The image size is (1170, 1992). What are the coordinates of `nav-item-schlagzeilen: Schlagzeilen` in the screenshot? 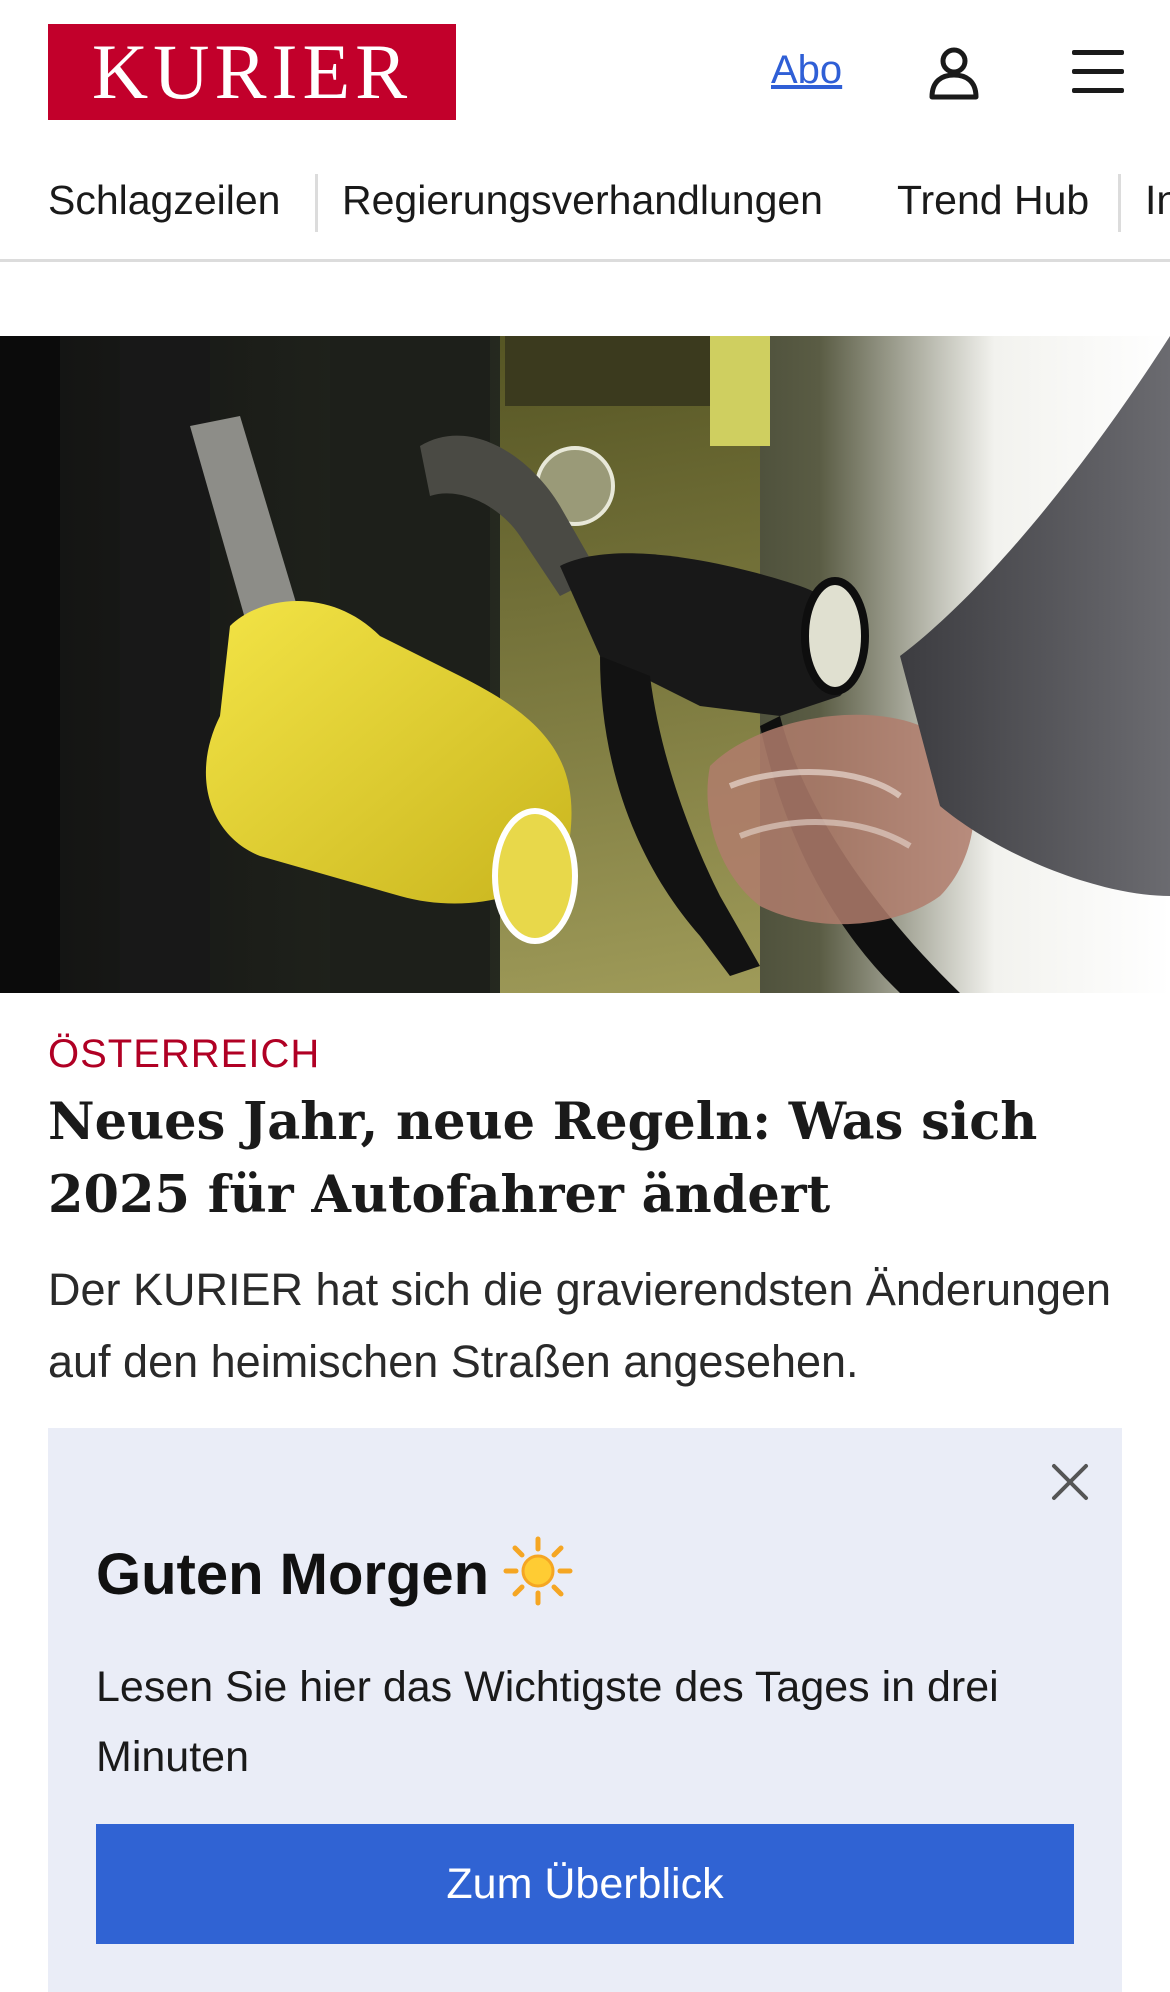 It's located at (164, 200).